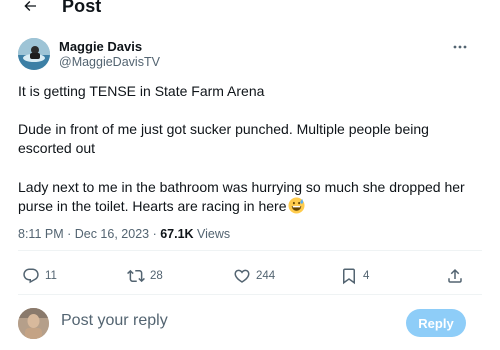  I want to click on user-avatar, so click(33, 323).